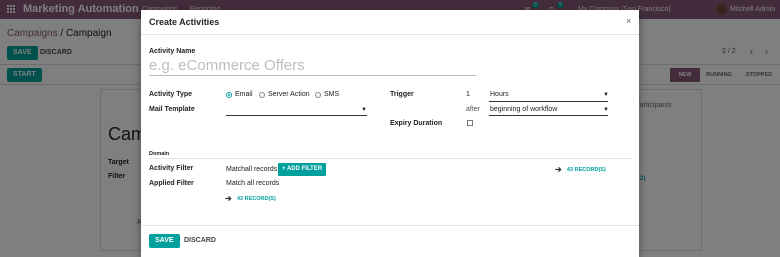 The image size is (780, 257). What do you see at coordinates (548, 115) in the screenshot?
I see `trigger-type-underline` at bounding box center [548, 115].